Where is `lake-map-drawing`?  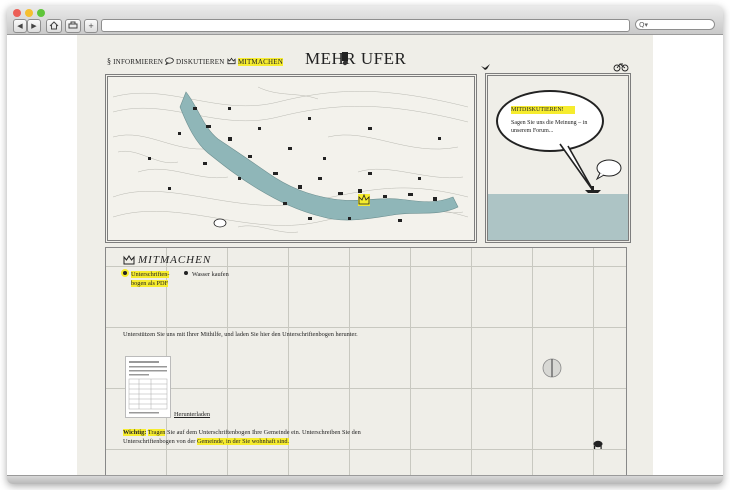
lake-map-drawing is located at coordinates (290, 159).